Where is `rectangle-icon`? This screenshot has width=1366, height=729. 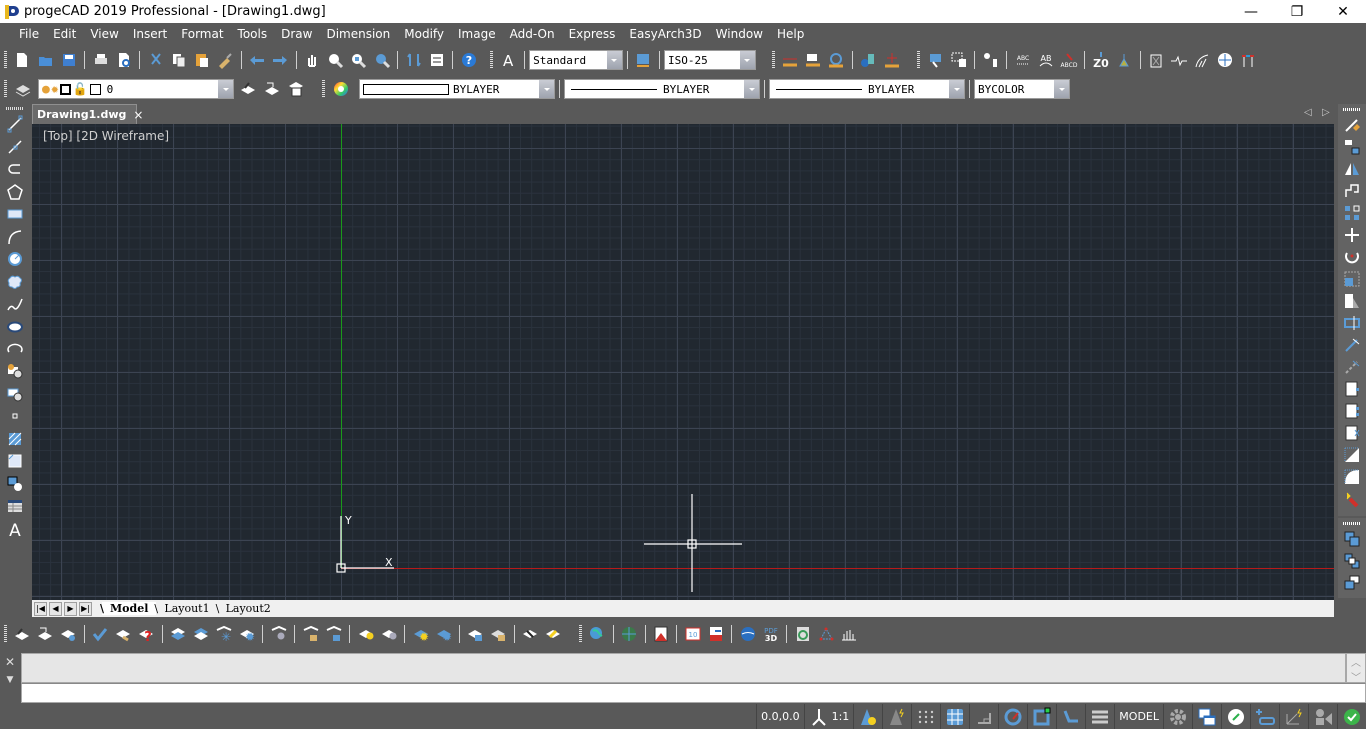 rectangle-icon is located at coordinates (15, 214).